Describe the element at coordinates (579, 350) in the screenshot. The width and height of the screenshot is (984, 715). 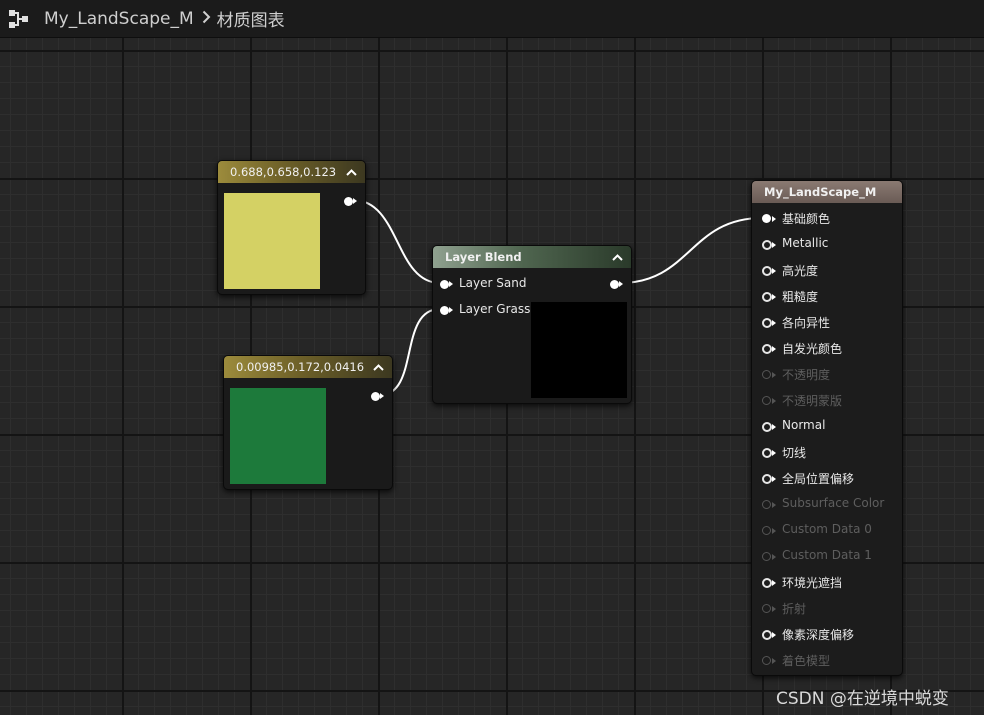
I see `preview-thumbnail` at that location.